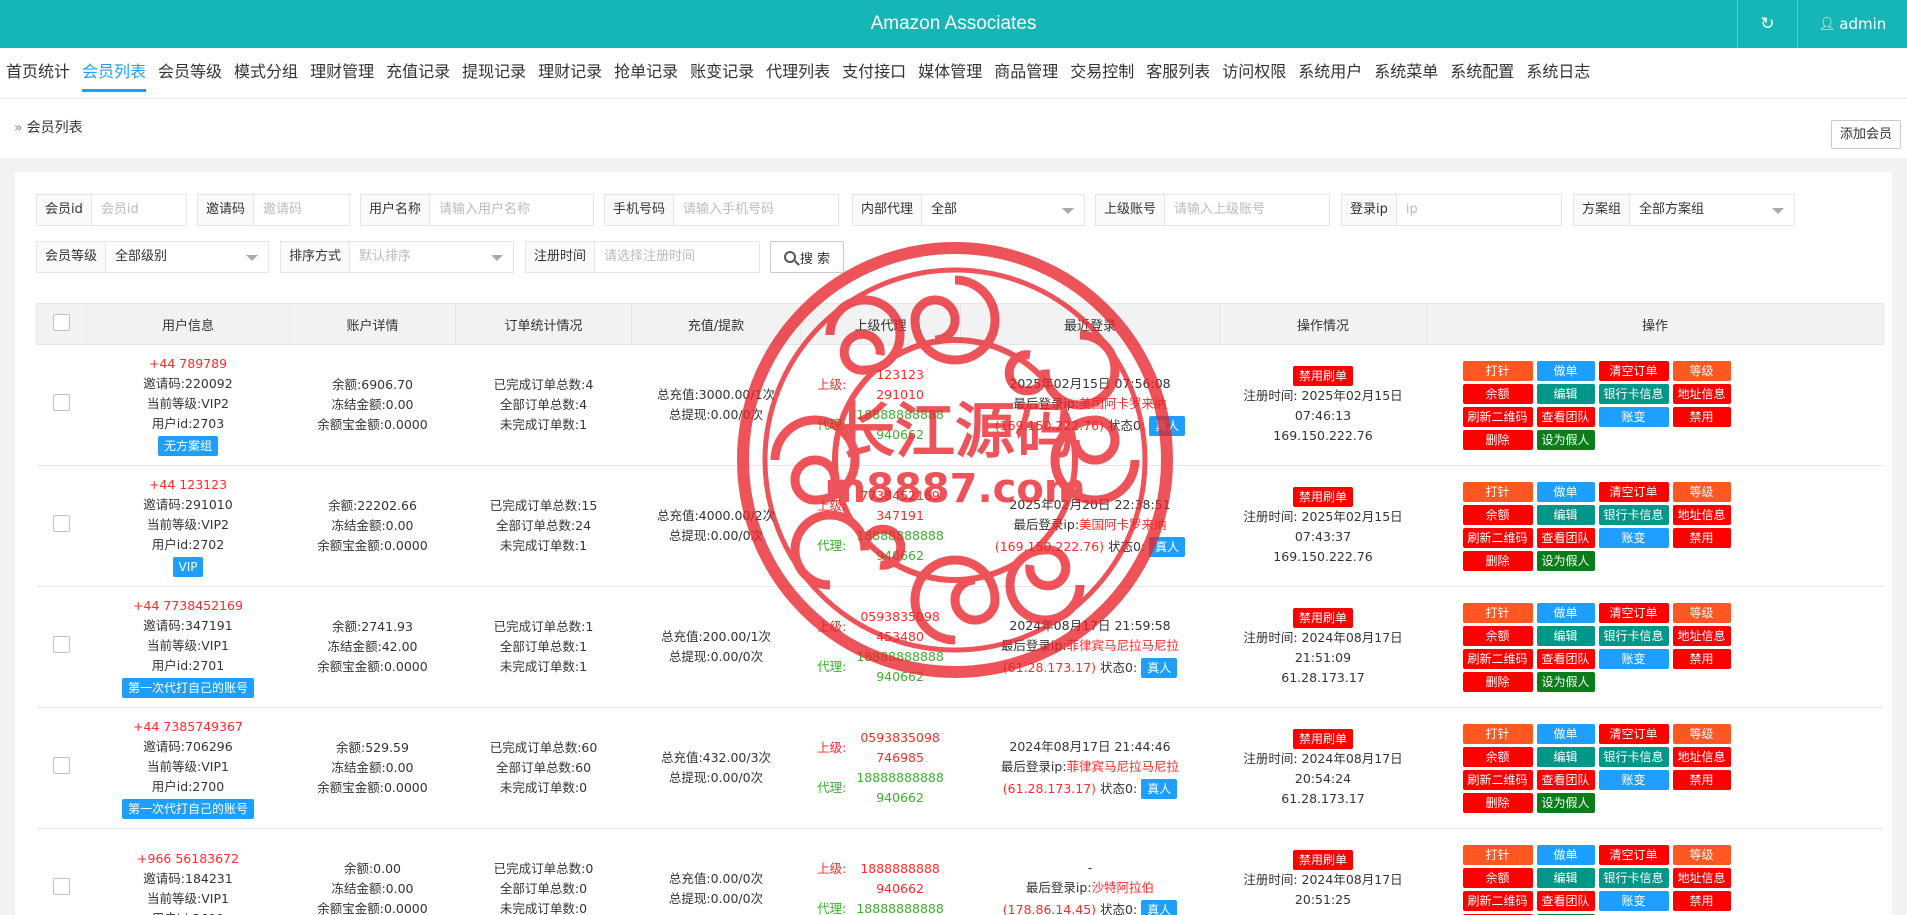 The height and width of the screenshot is (915, 1907). I want to click on level-select: 会员等级 全部级别, so click(152, 257).